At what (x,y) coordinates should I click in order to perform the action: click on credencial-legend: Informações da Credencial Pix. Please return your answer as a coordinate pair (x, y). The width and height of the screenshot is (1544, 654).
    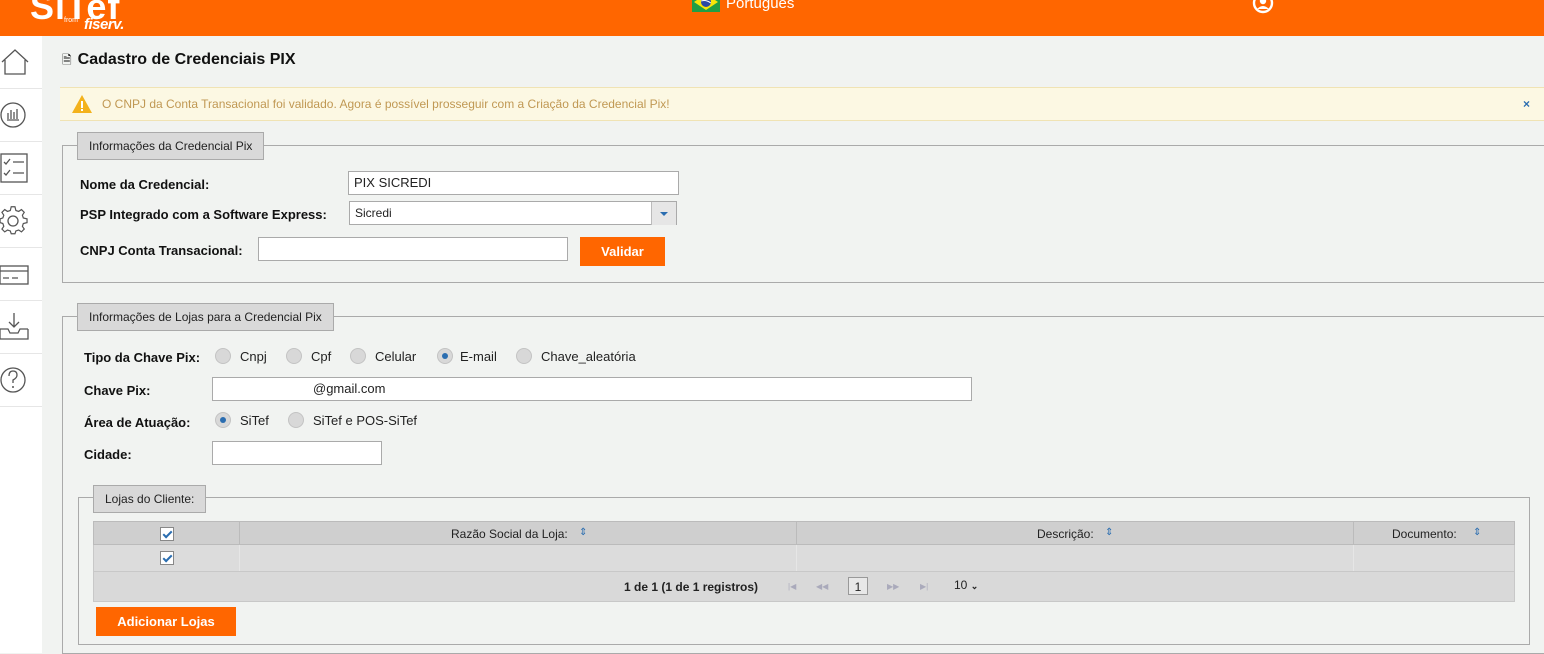
    Looking at the image, I should click on (171, 146).